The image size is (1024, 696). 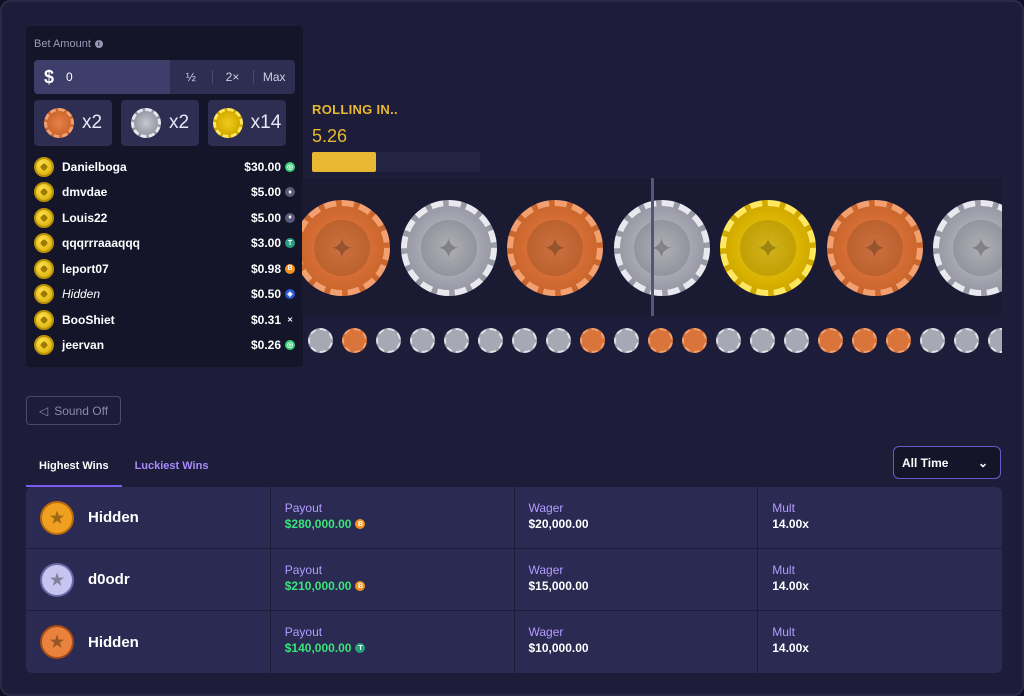 I want to click on player-name: qqqrrraaaqqq, so click(x=101, y=243).